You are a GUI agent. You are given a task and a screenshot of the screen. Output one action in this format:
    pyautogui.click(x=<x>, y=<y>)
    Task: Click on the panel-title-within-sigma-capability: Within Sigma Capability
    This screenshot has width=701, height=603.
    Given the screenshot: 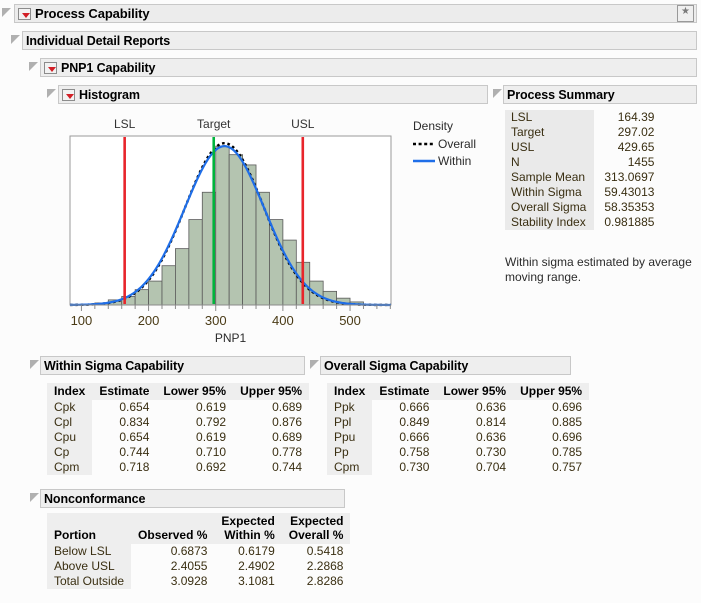 What is the action you would take?
    pyautogui.click(x=114, y=365)
    